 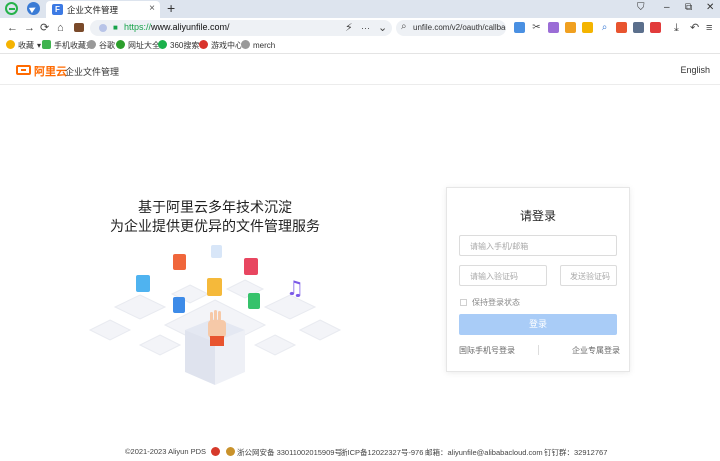 What do you see at coordinates (538, 245) in the screenshot?
I see `phone-email-input: 请输入手机/邮箱` at bounding box center [538, 245].